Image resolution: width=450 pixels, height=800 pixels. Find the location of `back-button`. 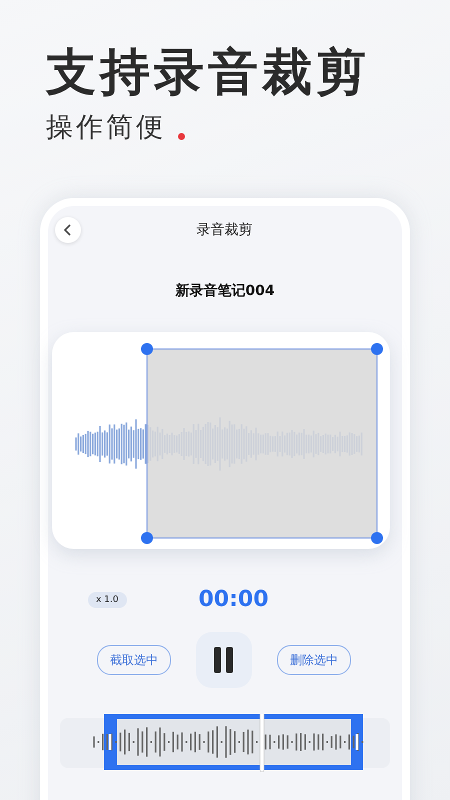

back-button is located at coordinates (68, 230).